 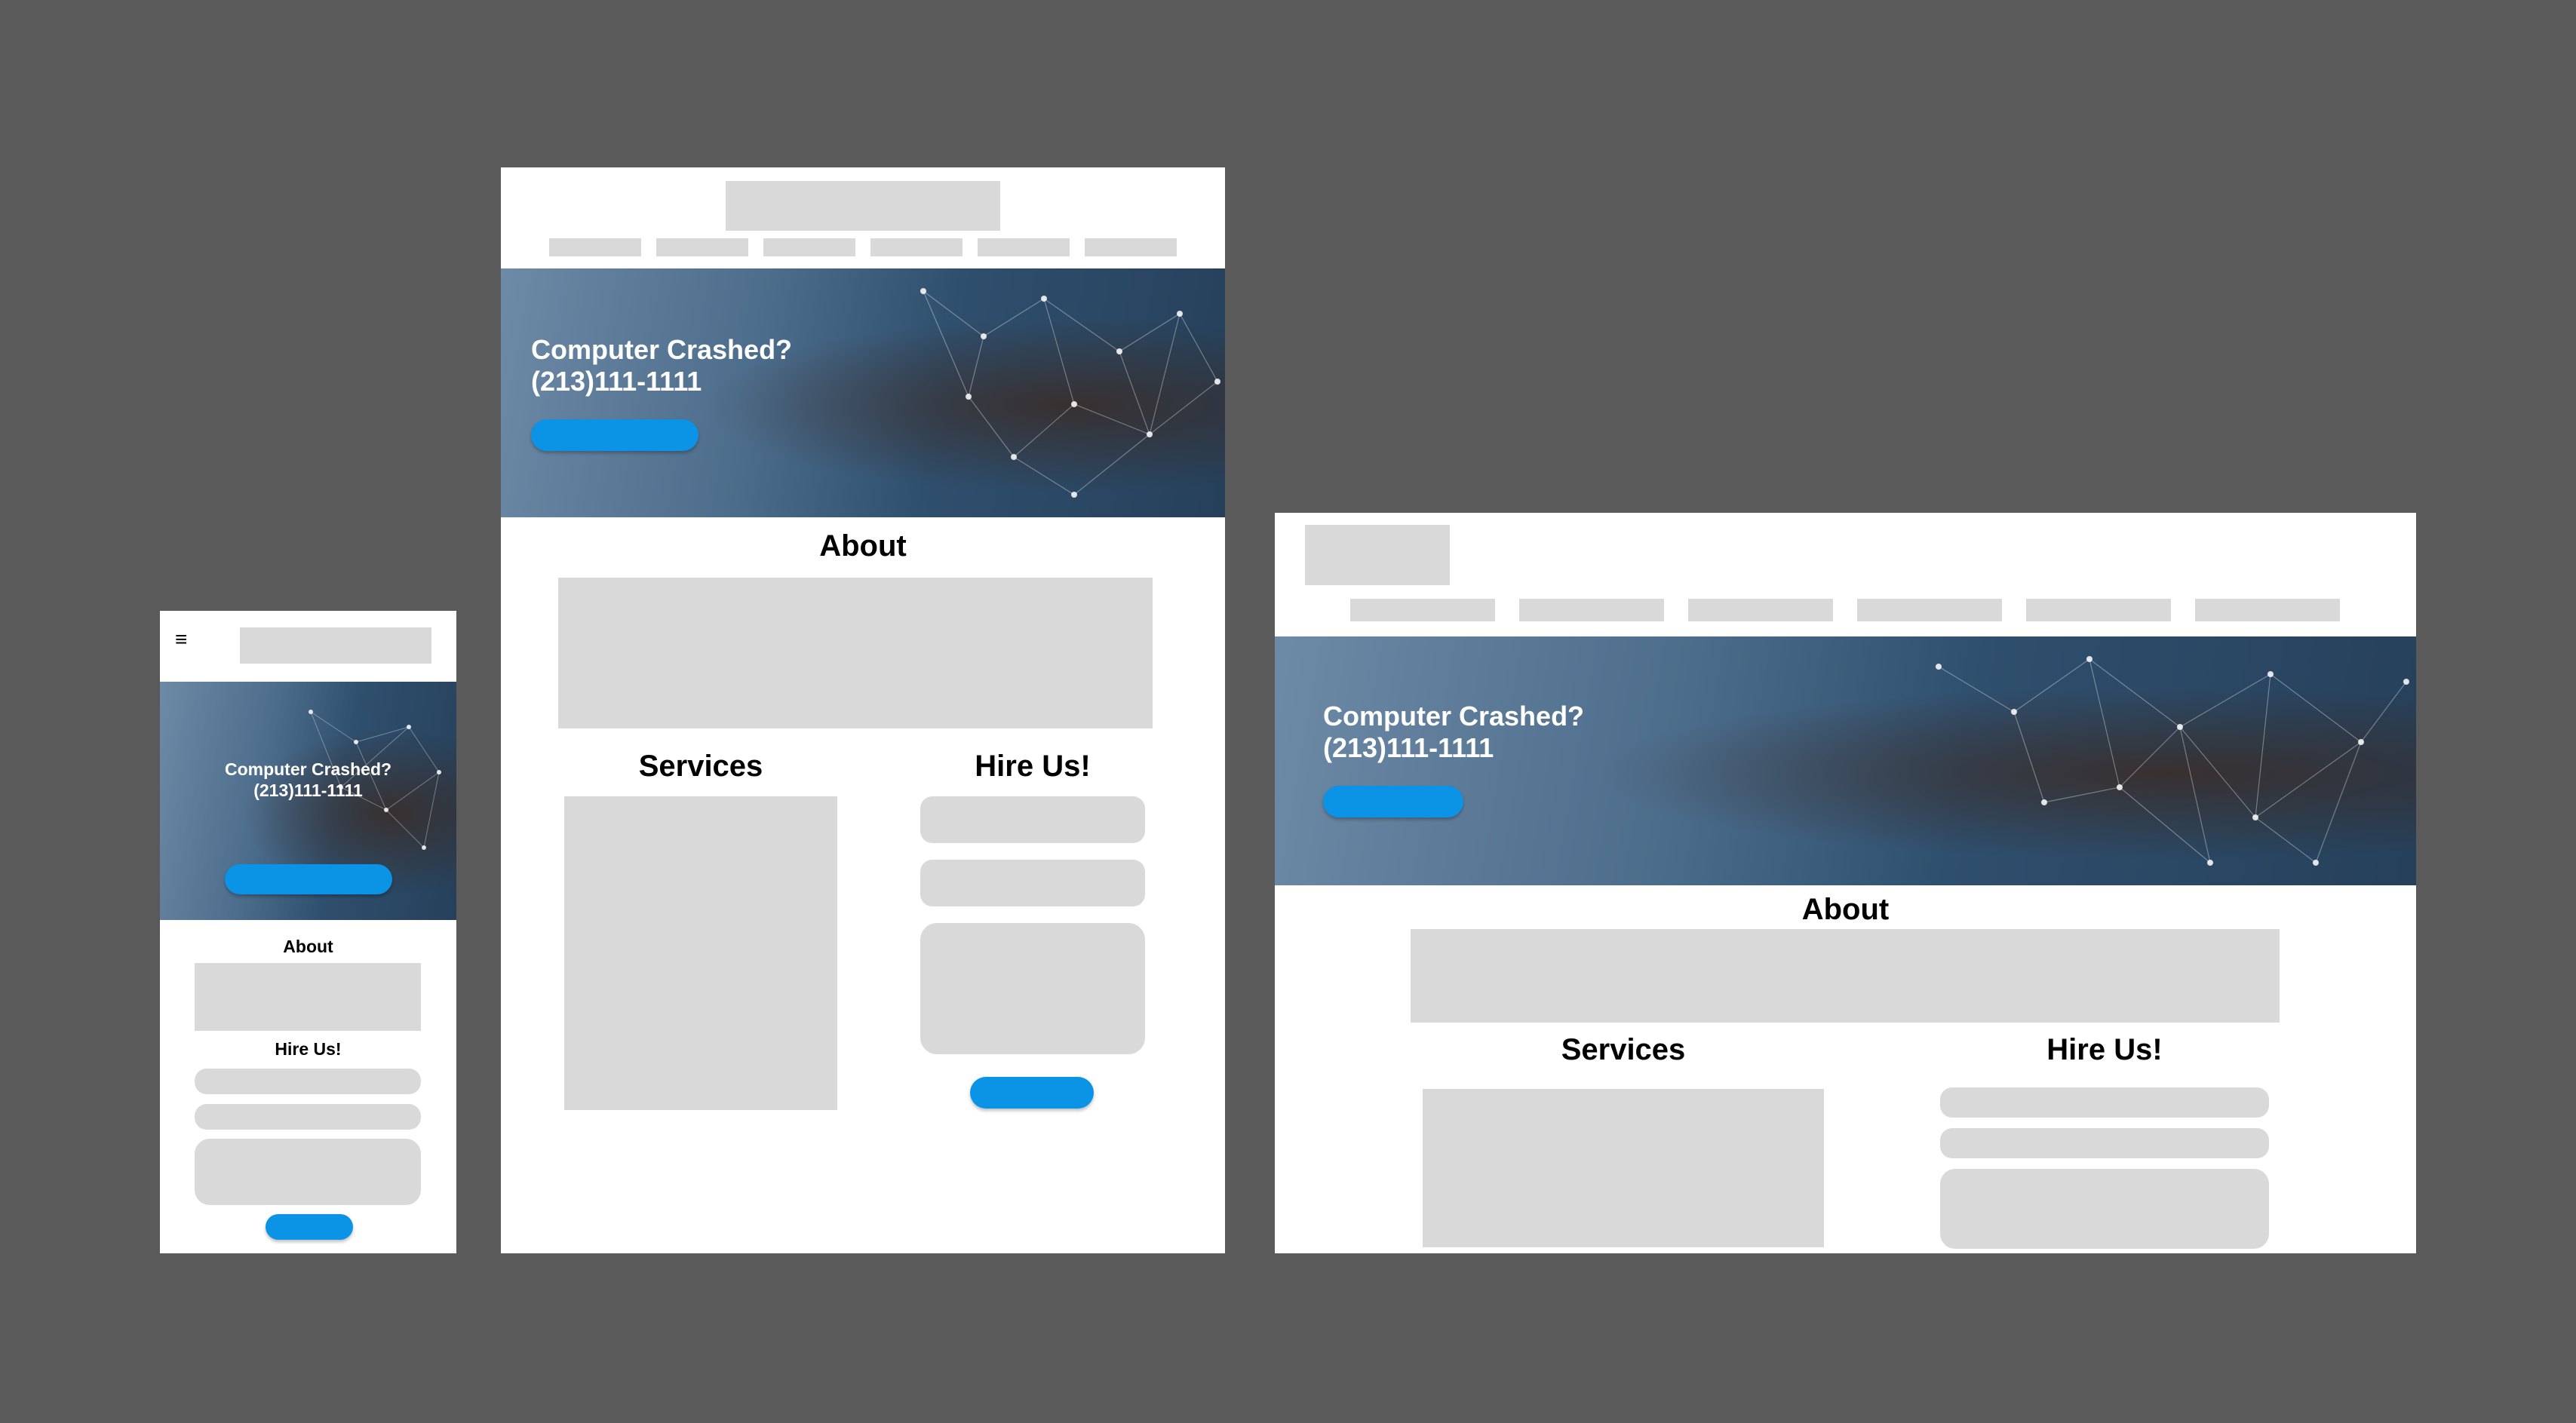 What do you see at coordinates (181, 639) in the screenshot?
I see `menu-icon: ≡` at bounding box center [181, 639].